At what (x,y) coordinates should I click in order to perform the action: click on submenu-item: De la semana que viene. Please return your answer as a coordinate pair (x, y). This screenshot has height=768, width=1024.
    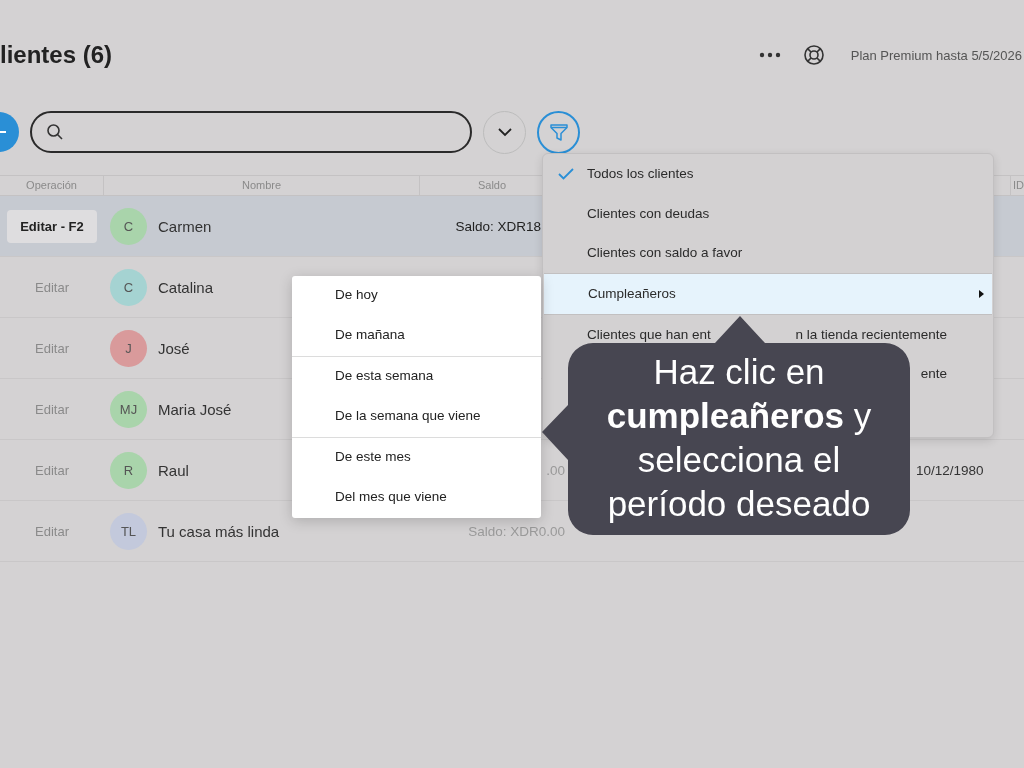
    Looking at the image, I should click on (416, 417).